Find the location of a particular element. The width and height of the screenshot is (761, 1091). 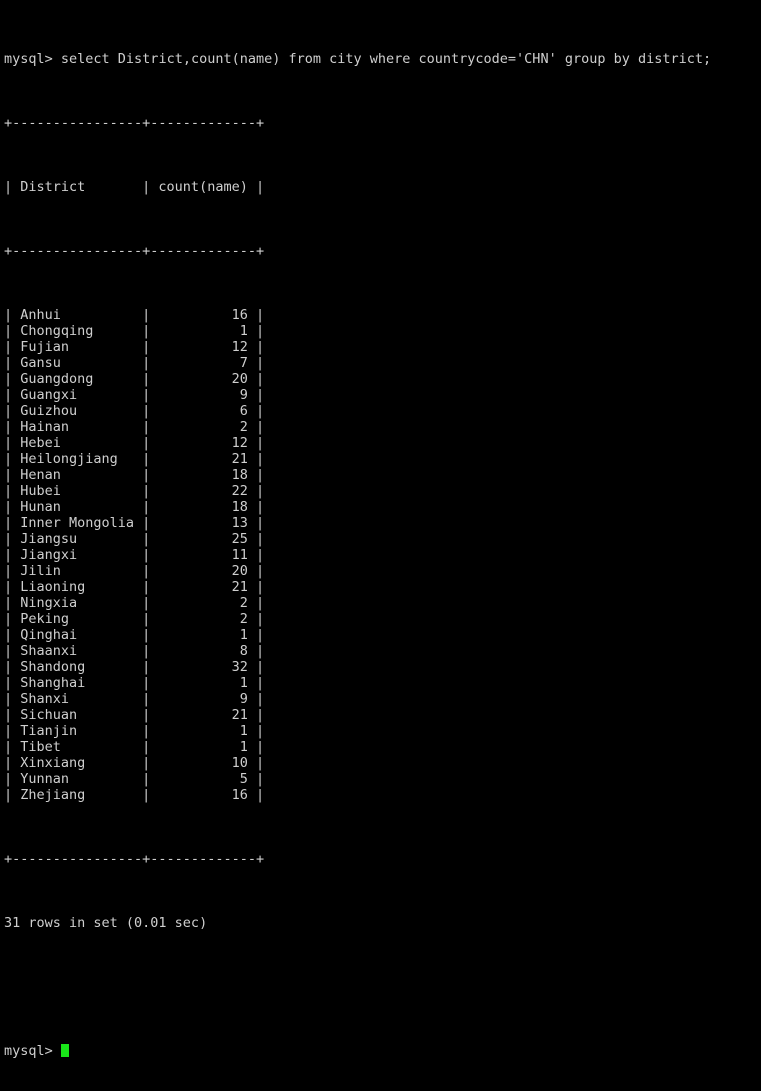

table-header-row: | District | count(name) | is located at coordinates (134, 187).